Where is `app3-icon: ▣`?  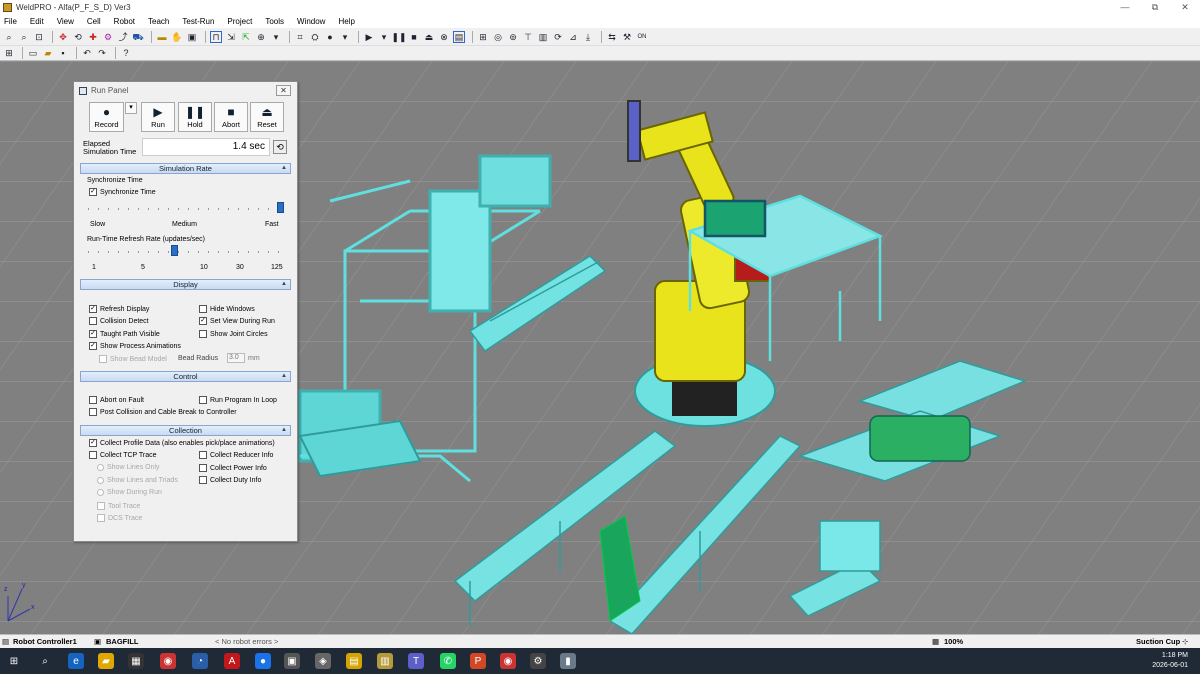 app3-icon: ▣ is located at coordinates (292, 661).